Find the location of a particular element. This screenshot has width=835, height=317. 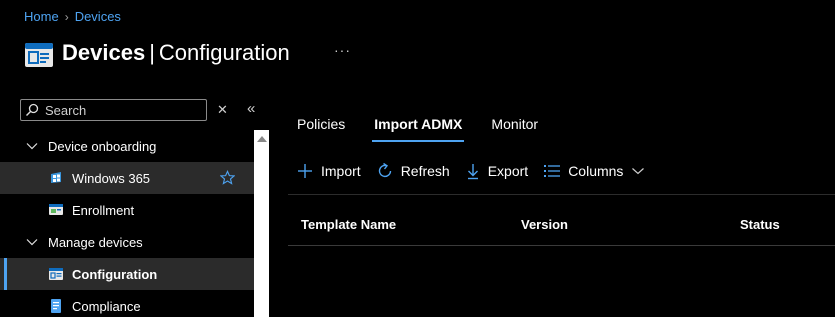

sidebar-item-label: Compliance is located at coordinates (106, 306).